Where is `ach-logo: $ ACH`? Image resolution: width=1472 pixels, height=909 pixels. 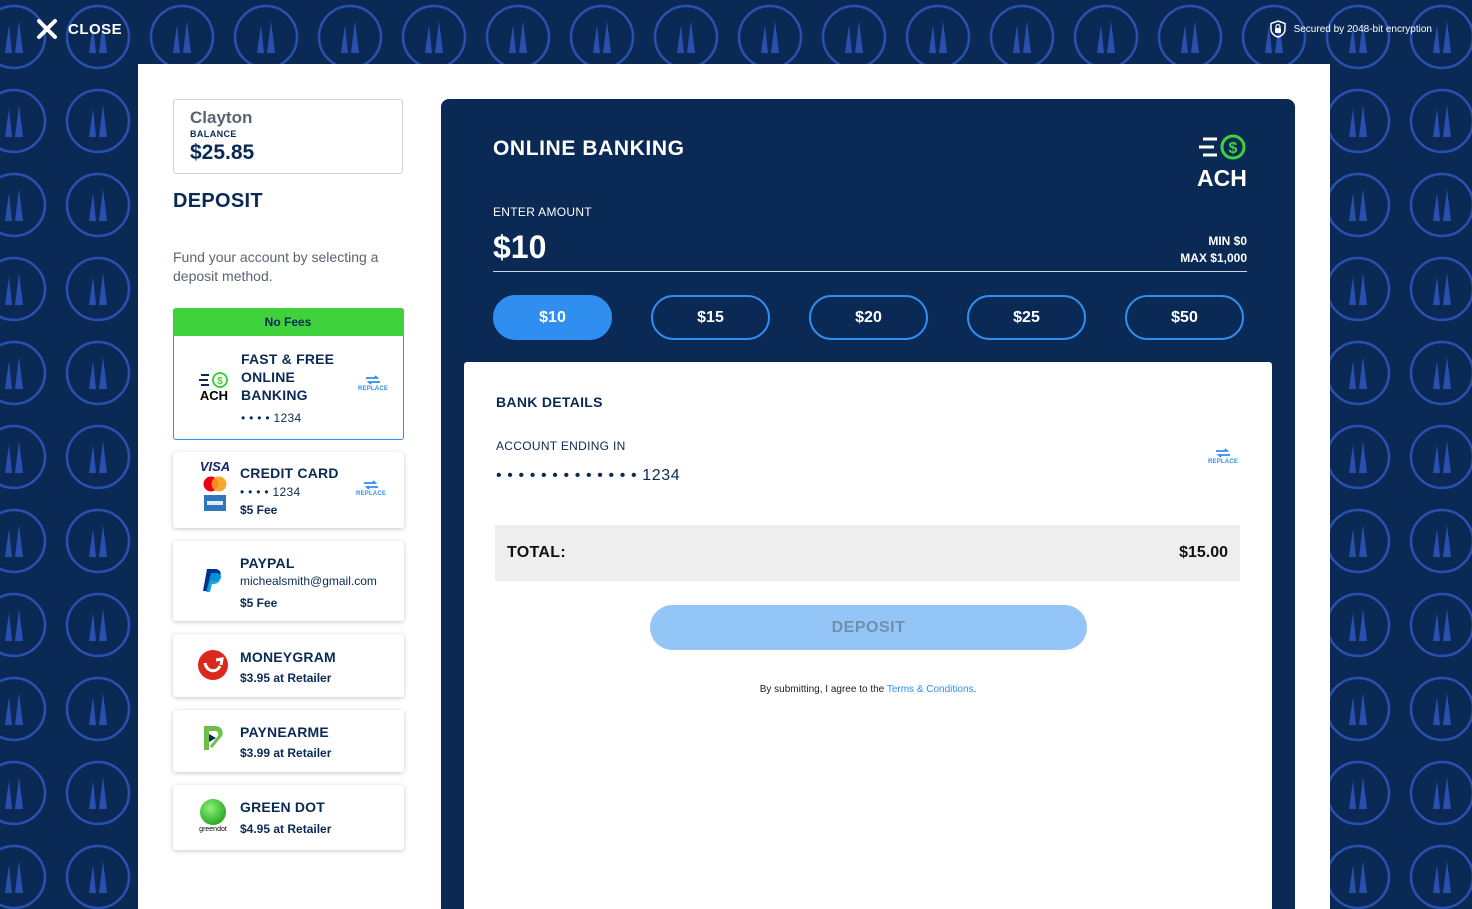 ach-logo: $ ACH is located at coordinates (1224, 161).